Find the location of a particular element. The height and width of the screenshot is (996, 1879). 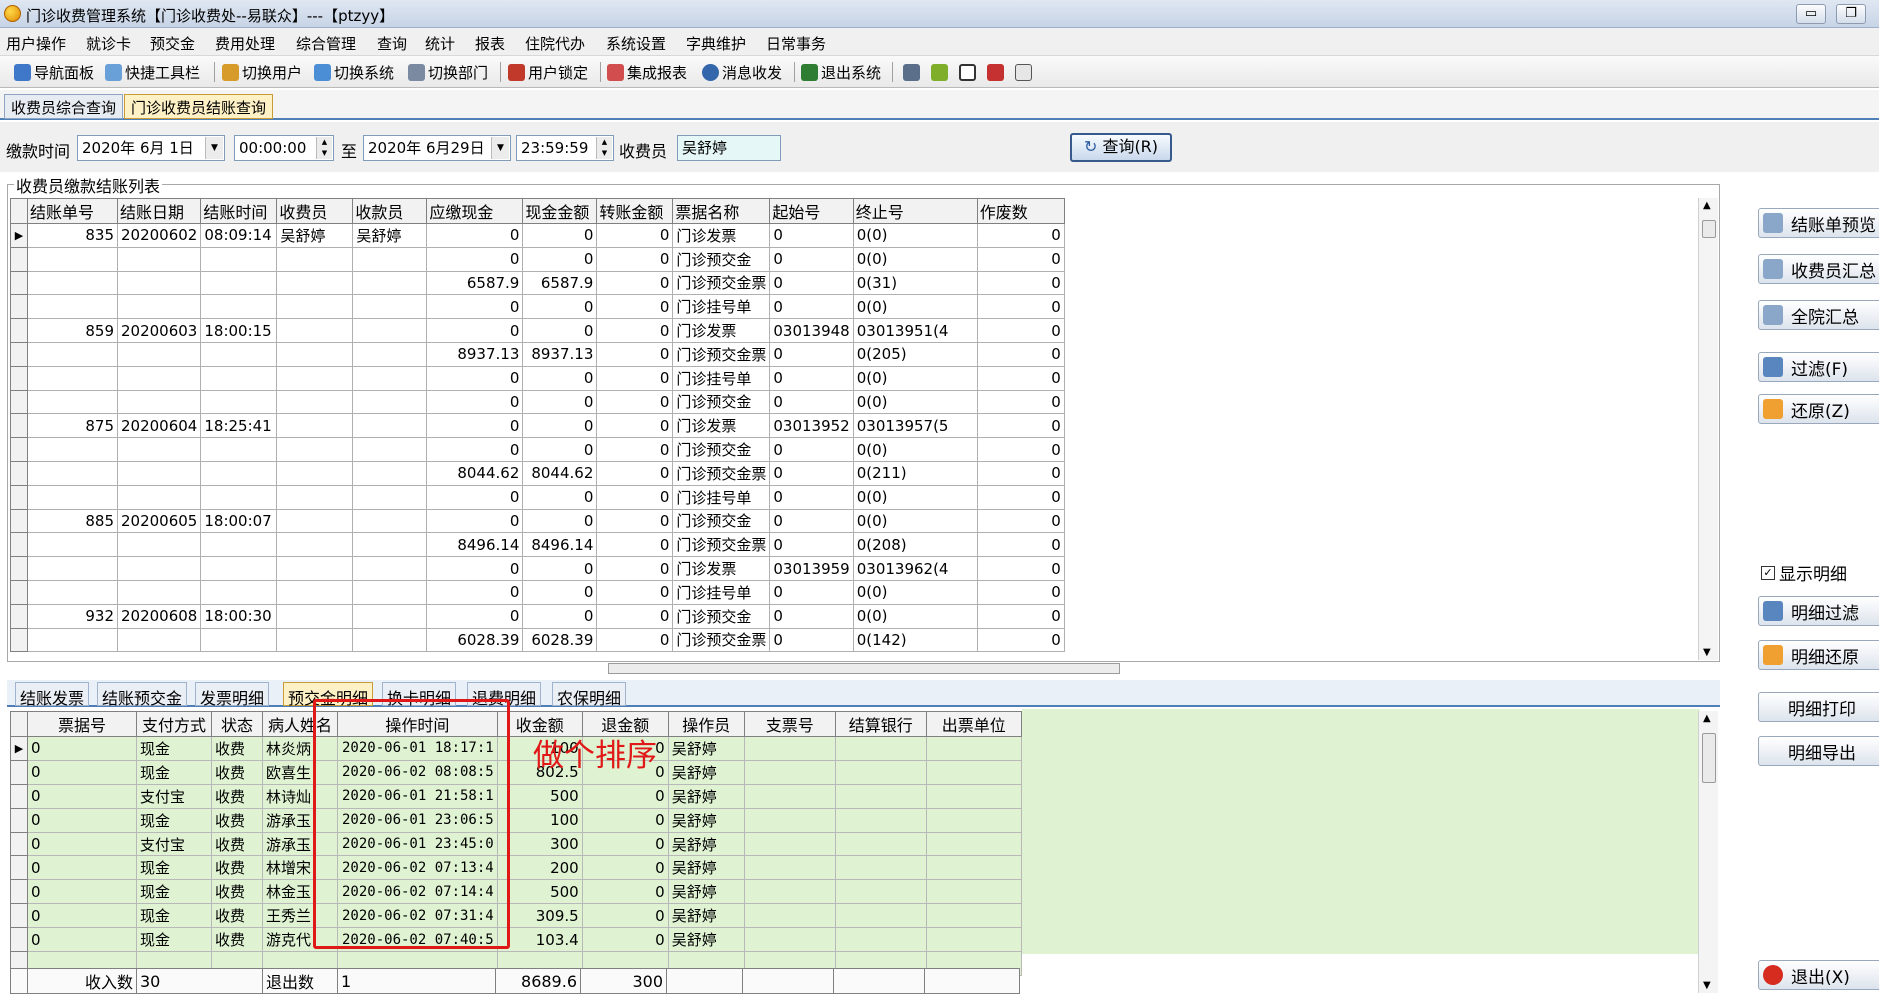

detail-grid-scrollbar: ▲ ▼ is located at coordinates (1708, 852).